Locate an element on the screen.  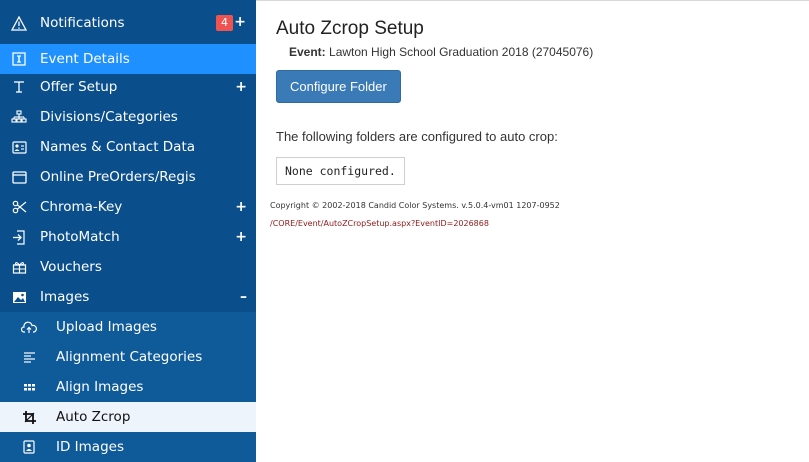
sidebar-item-upload-images: Upload Images is located at coordinates (128, 327).